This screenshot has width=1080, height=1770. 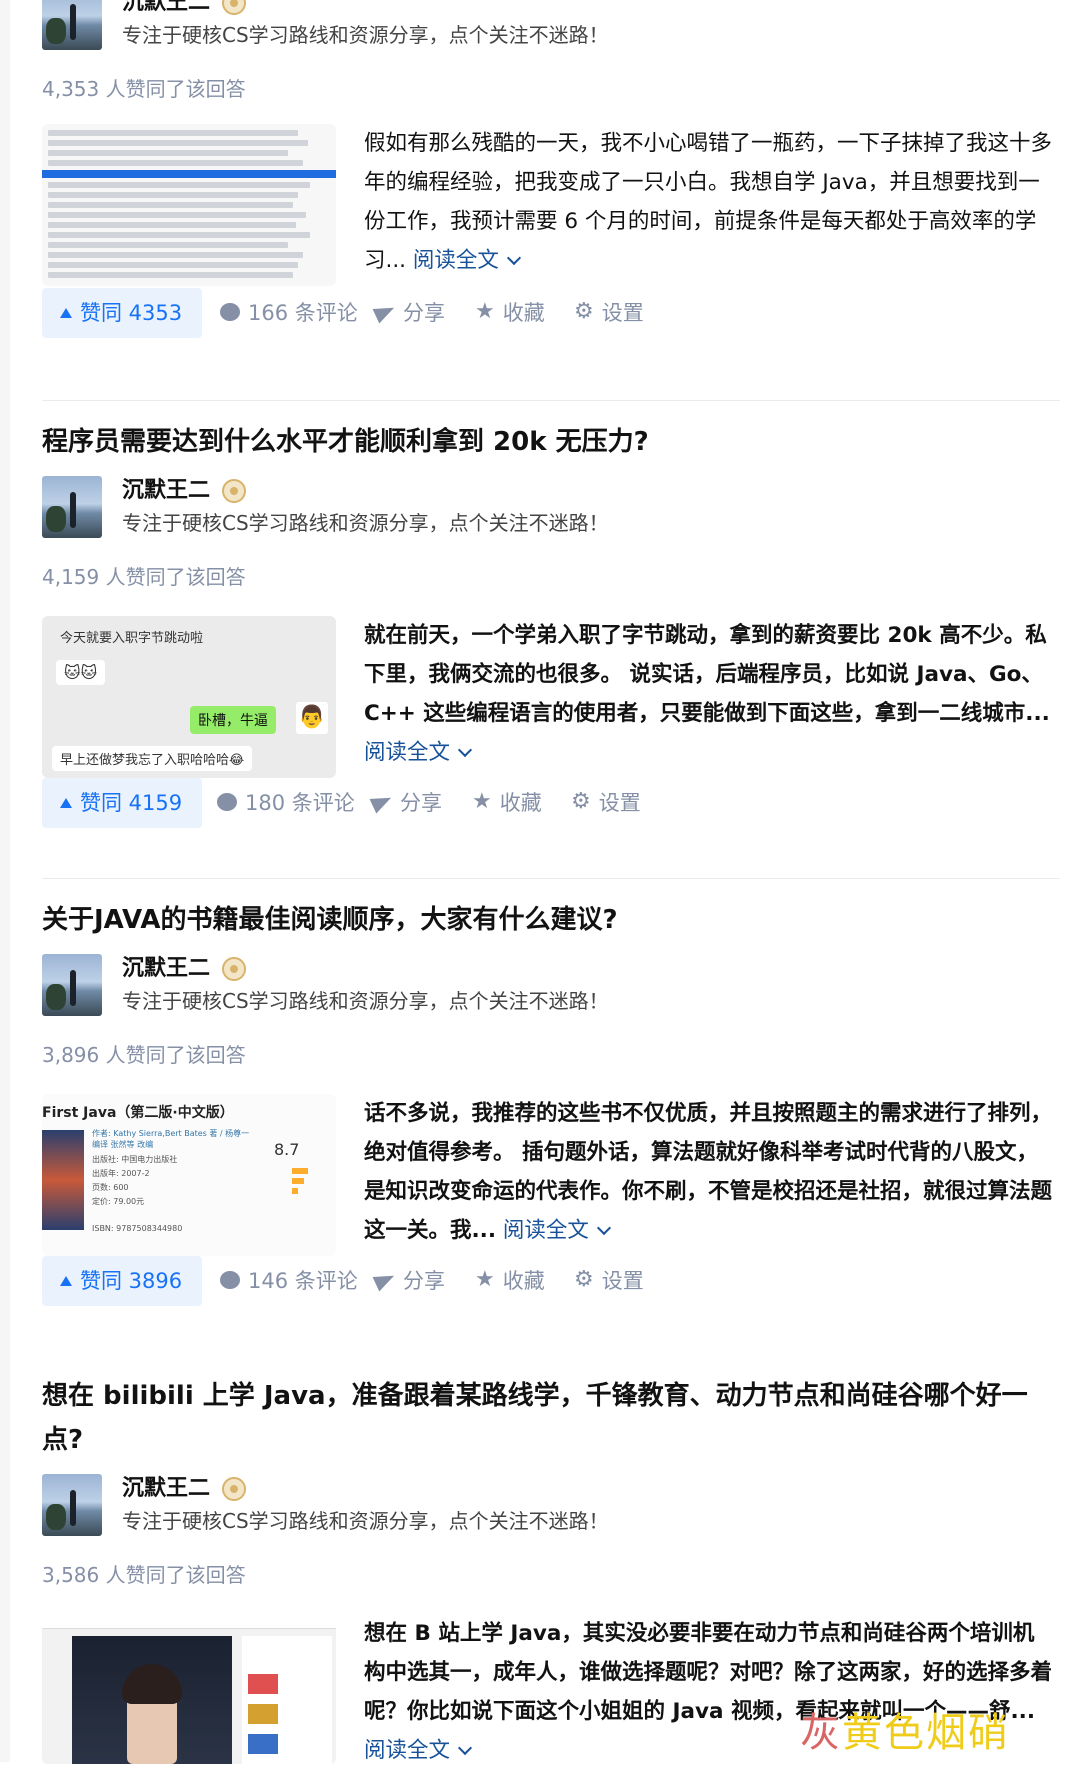 What do you see at coordinates (233, 720) in the screenshot?
I see `chat-bubble-green: 卧槽，牛逼` at bounding box center [233, 720].